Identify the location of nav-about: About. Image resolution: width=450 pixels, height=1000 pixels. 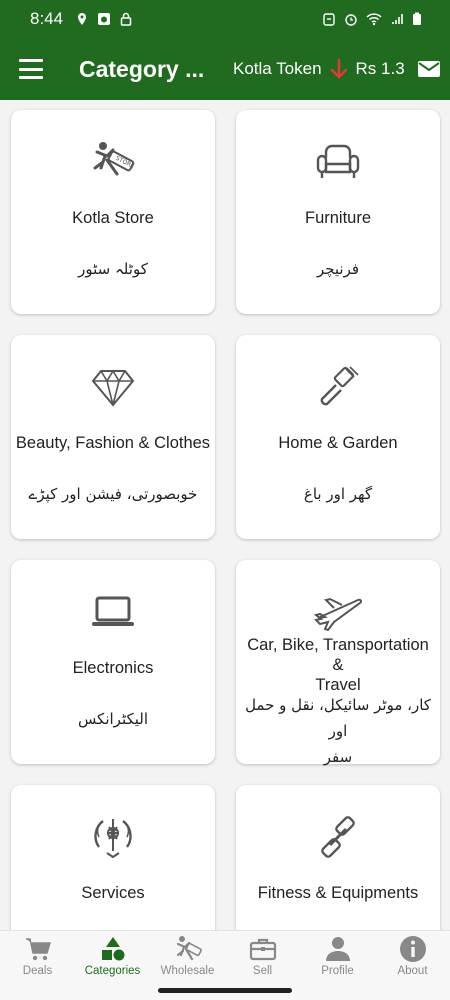
(412, 956).